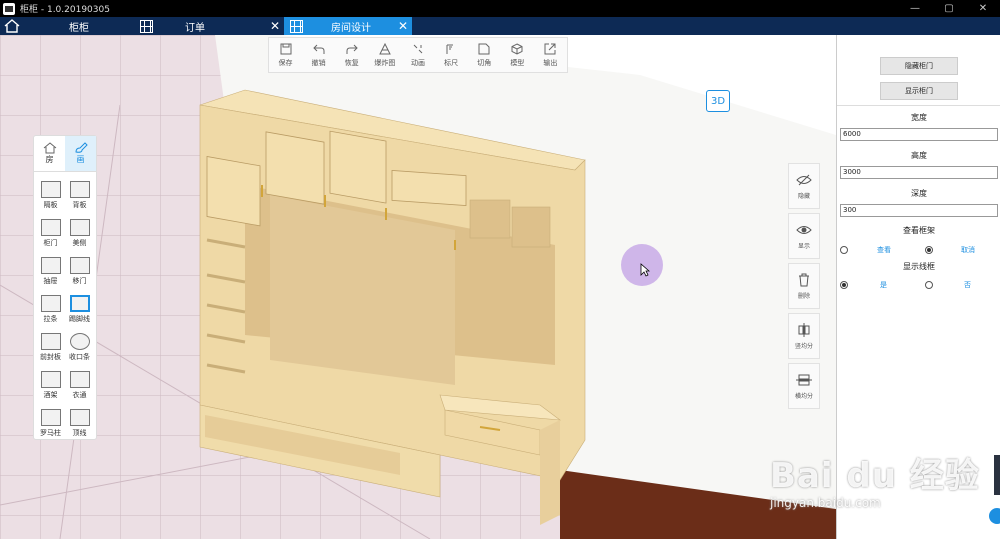 This screenshot has height=539, width=1000. Describe the element at coordinates (484, 48) in the screenshot. I see `chamfer-icon` at that location.